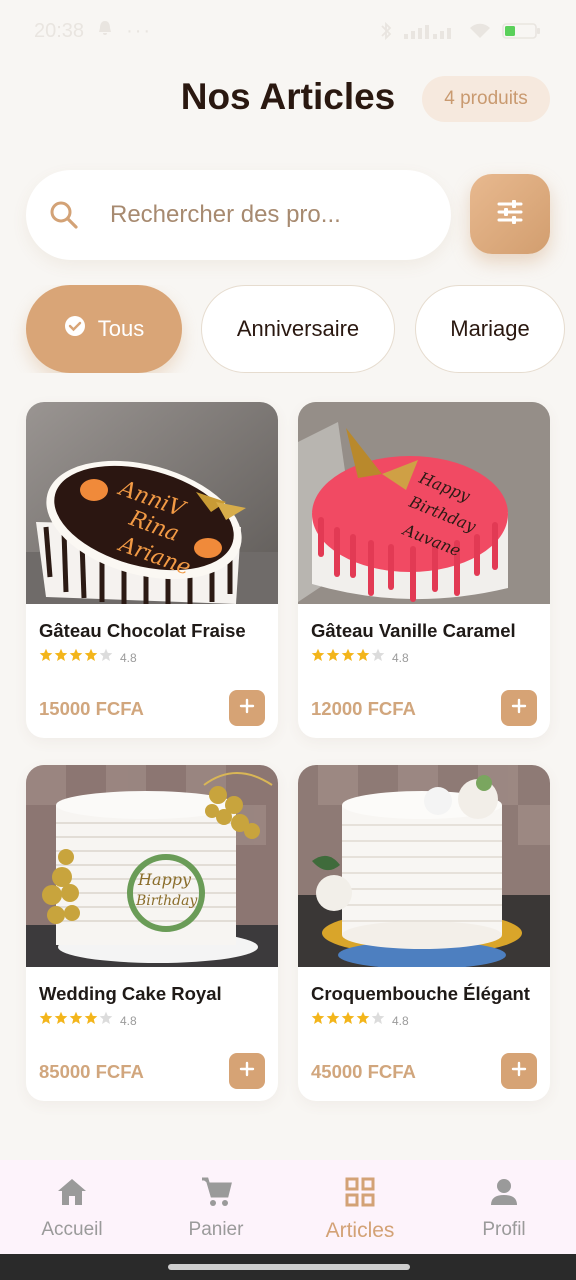 The width and height of the screenshot is (576, 1280). What do you see at coordinates (424, 503) in the screenshot?
I see `product-photo: Happy Birthday Auvane` at bounding box center [424, 503].